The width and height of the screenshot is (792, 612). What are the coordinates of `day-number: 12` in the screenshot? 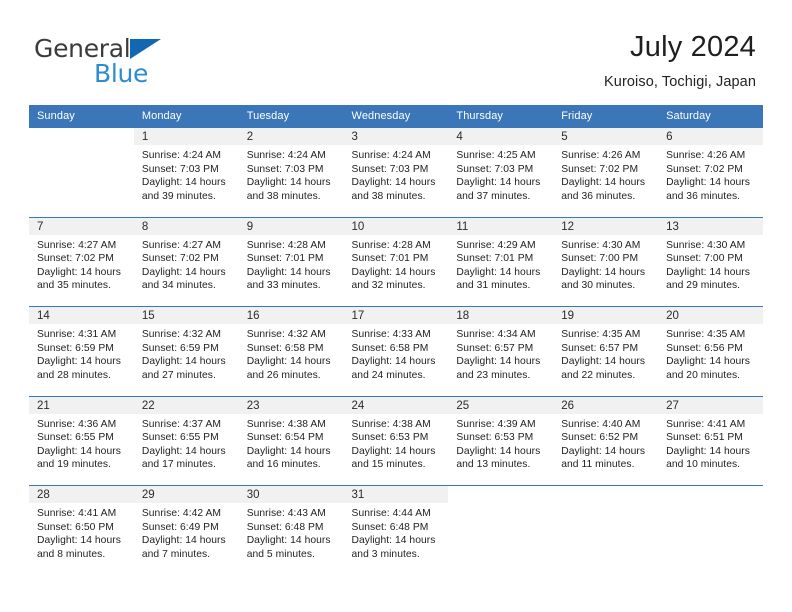 It's located at (606, 226).